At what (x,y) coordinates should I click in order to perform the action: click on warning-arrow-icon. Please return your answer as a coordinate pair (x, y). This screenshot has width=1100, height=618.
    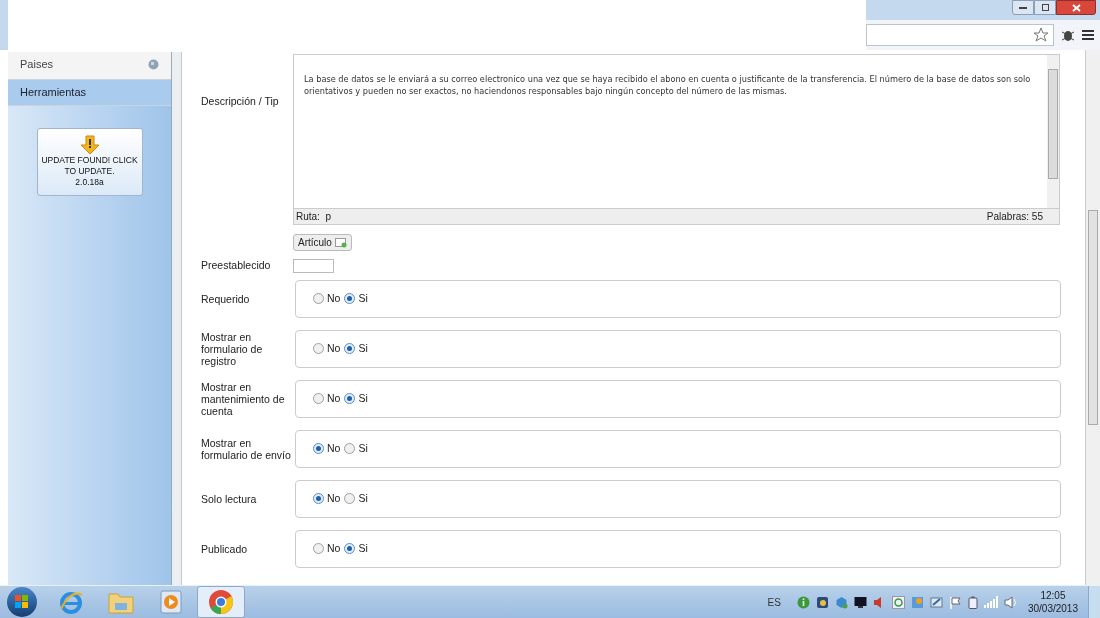
    Looking at the image, I should click on (89, 145).